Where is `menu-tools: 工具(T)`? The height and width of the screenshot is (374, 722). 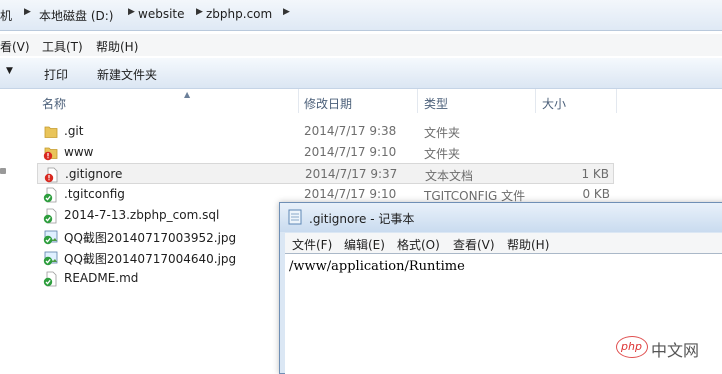 menu-tools: 工具(T) is located at coordinates (62, 46).